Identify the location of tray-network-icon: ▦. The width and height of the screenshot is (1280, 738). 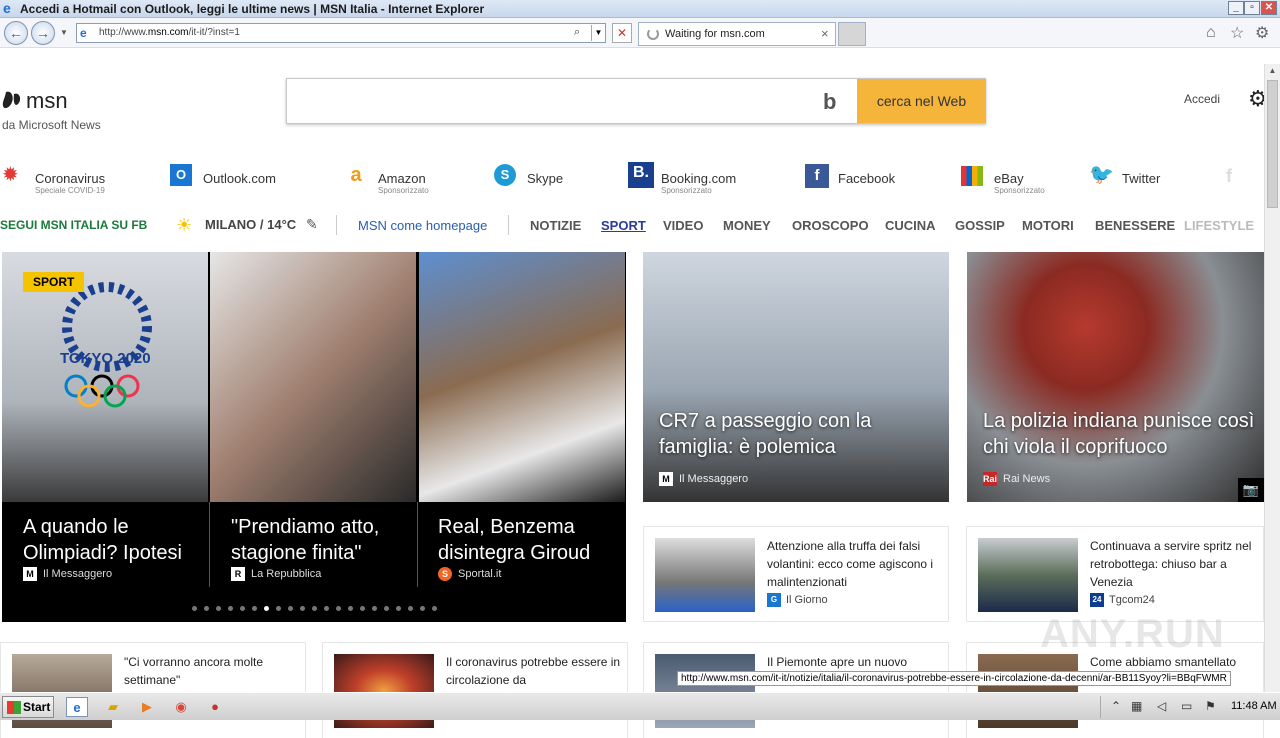
(1136, 706).